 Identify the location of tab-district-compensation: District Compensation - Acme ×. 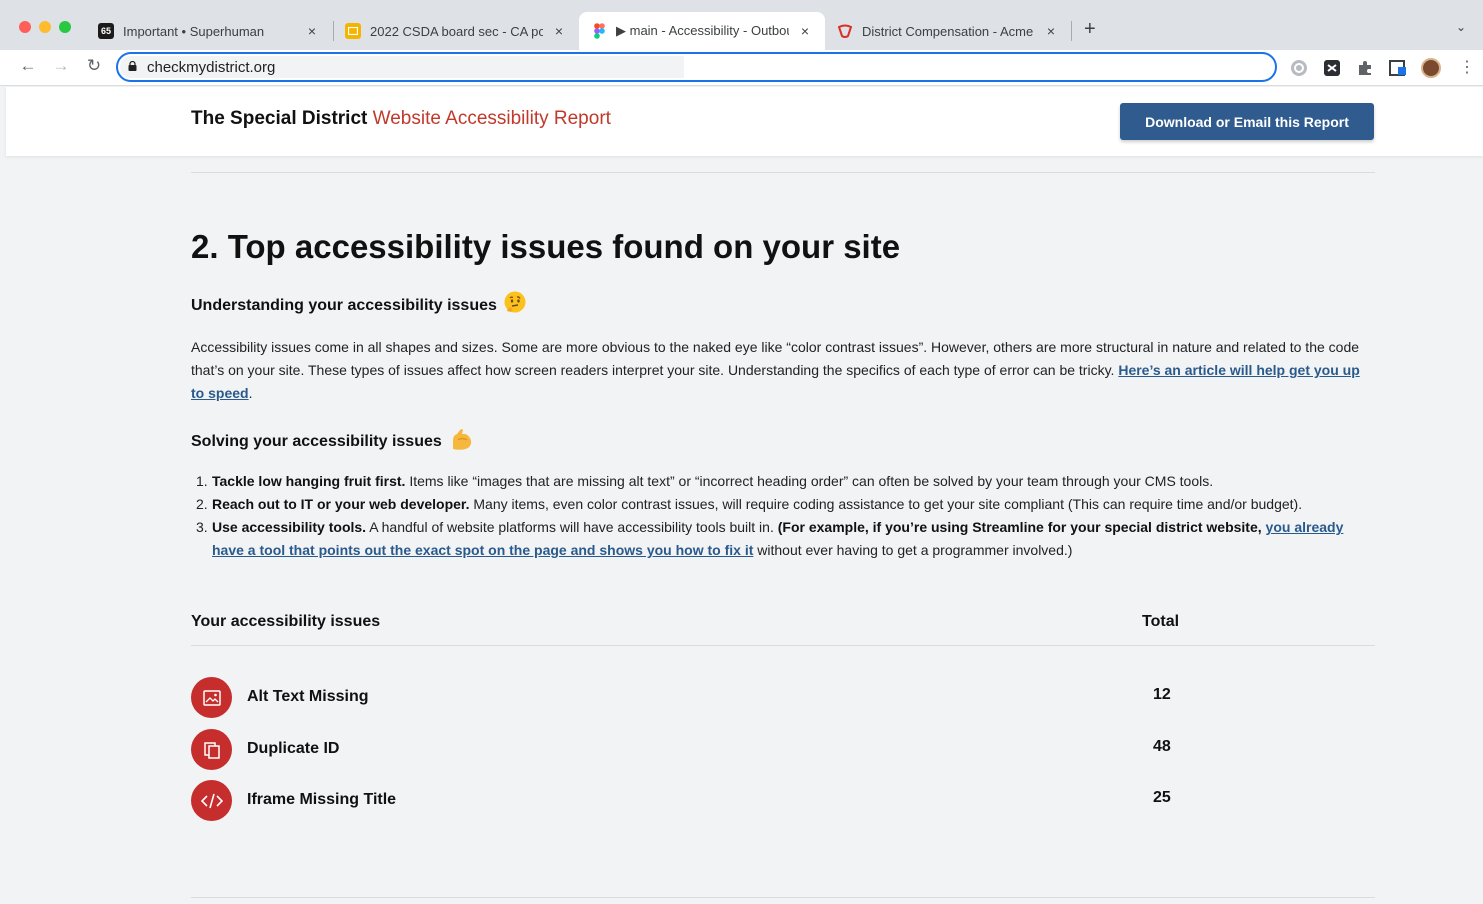
(948, 31).